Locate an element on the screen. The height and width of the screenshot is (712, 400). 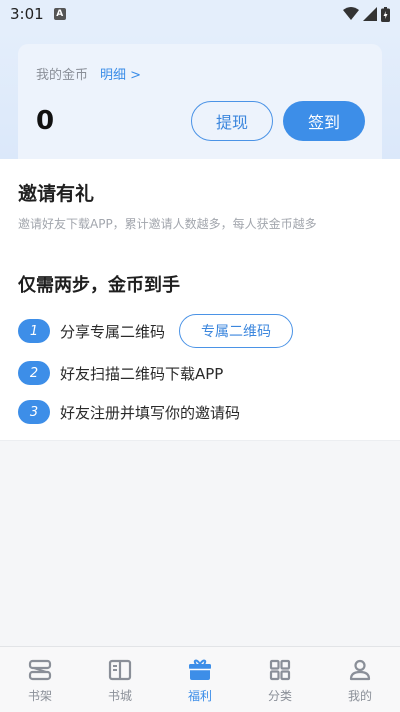
step-text: 好友注册并填写你的邀请码 is located at coordinates (150, 412).